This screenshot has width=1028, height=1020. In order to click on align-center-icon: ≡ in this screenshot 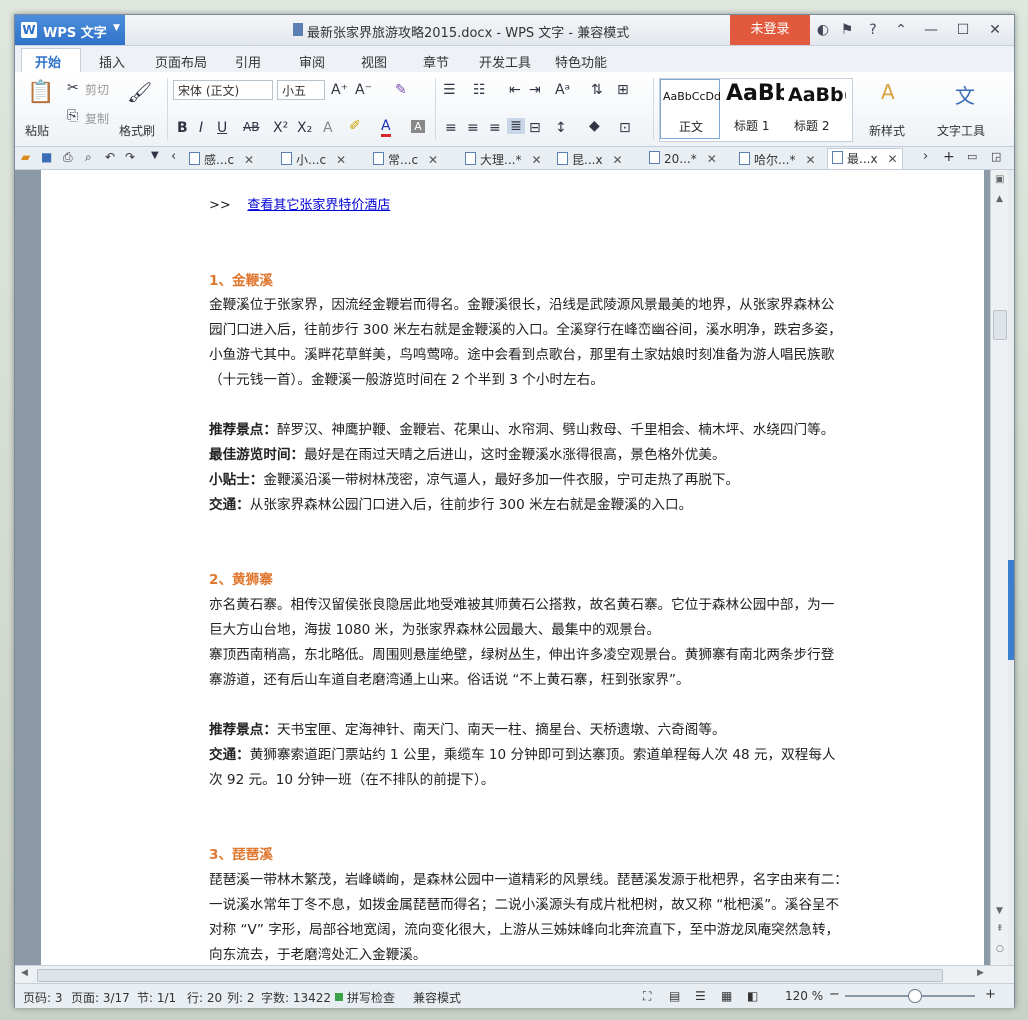, I will do `click(473, 128)`.